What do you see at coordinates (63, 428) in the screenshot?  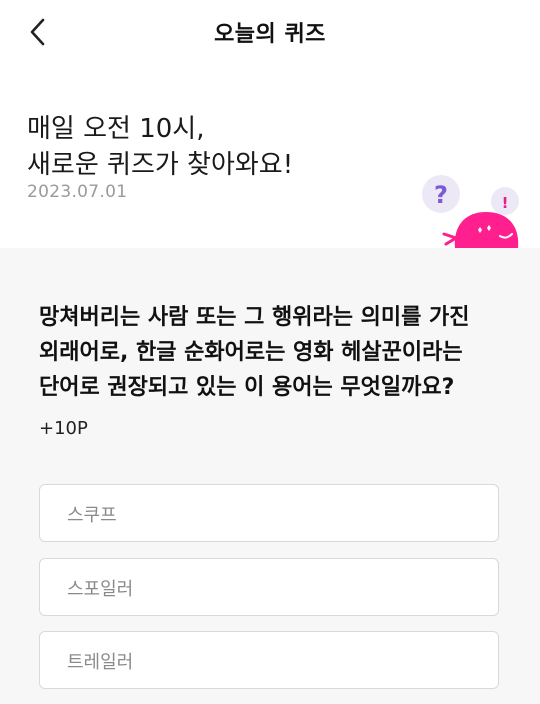 I see `quiz-points: +10P` at bounding box center [63, 428].